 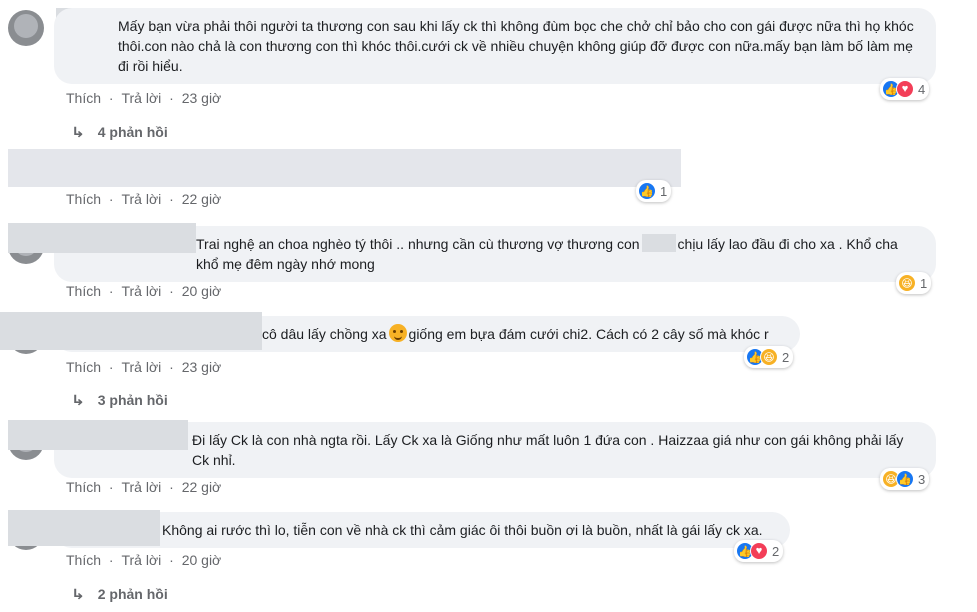 I want to click on view-replies: ↳ 2 phản hồi, so click(x=119, y=594).